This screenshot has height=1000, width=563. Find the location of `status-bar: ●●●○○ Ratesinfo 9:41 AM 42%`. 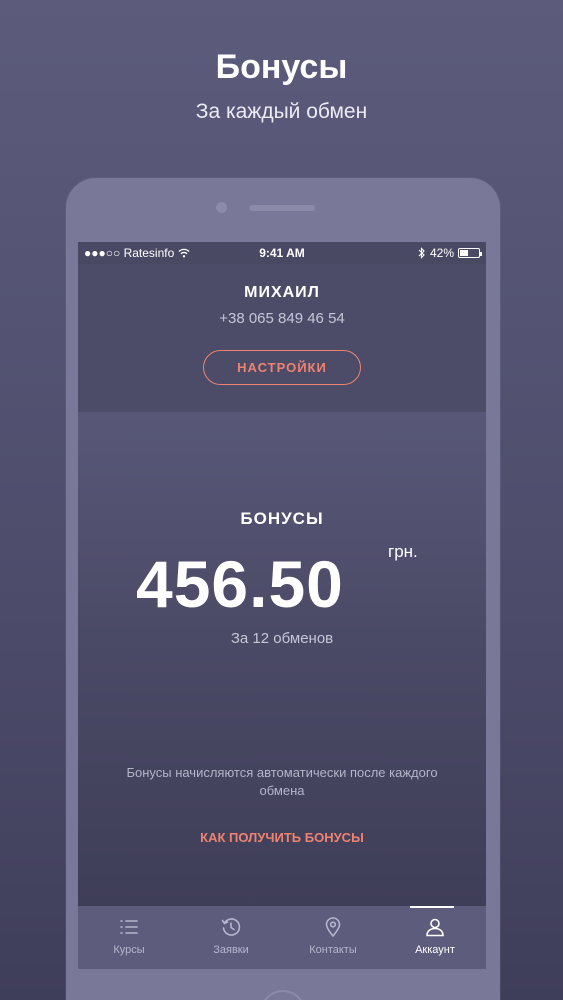

status-bar: ●●●○○ Ratesinfo 9:41 AM 42% is located at coordinates (282, 253).